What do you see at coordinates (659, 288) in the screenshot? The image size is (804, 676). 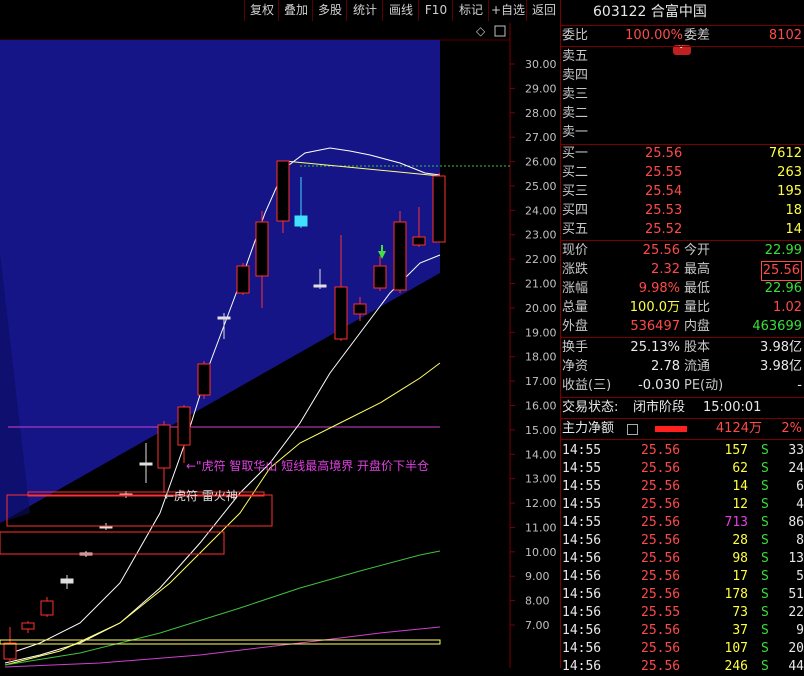 I see `stat-value: 9.98%` at bounding box center [659, 288].